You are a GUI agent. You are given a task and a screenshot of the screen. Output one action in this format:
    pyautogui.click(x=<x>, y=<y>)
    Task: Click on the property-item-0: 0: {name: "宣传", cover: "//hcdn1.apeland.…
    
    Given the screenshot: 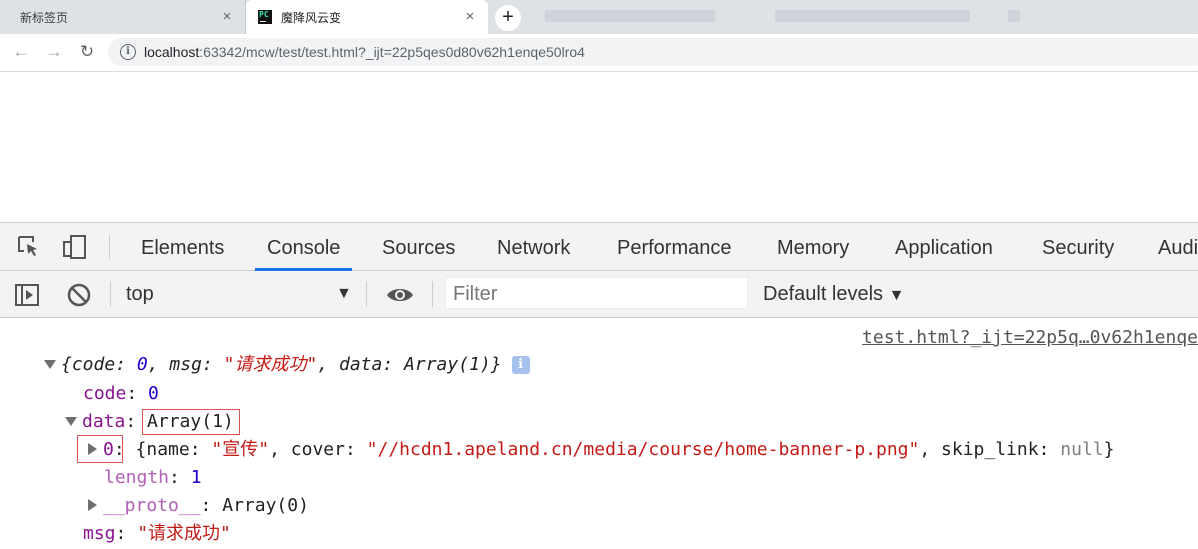 What is the action you would take?
    pyautogui.click(x=601, y=450)
    